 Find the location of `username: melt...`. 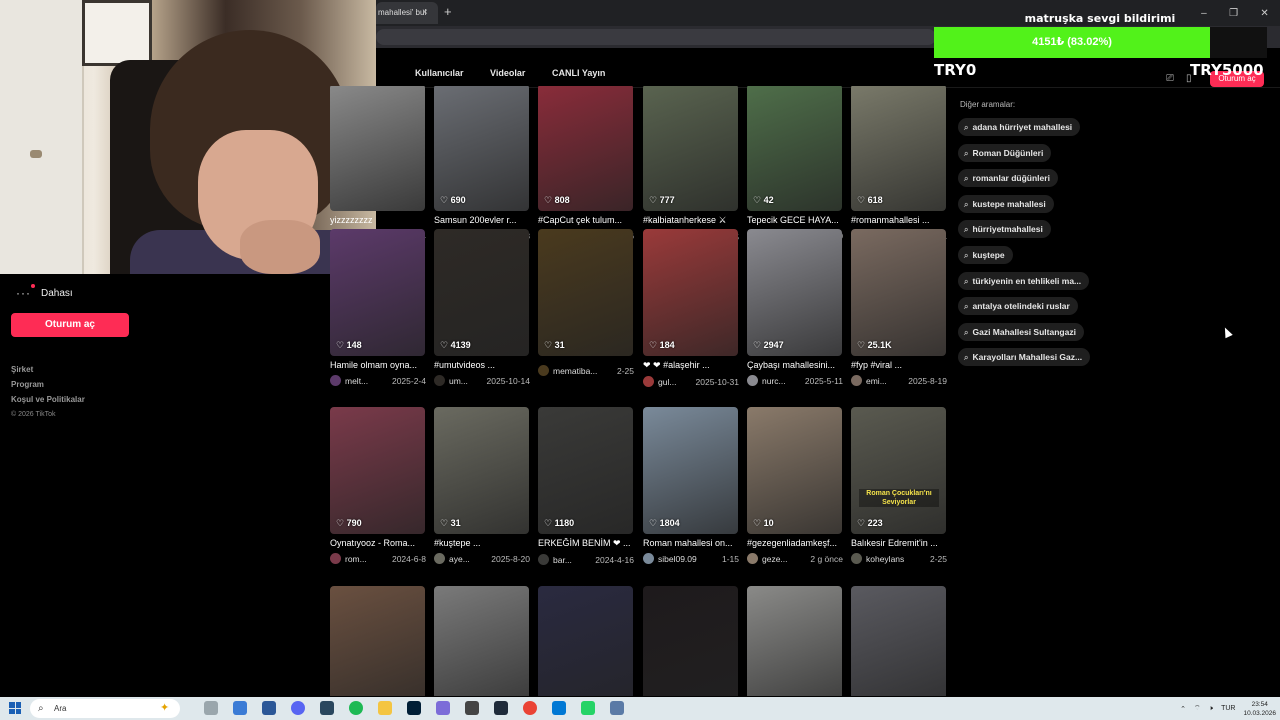

username: melt... is located at coordinates (356, 381).